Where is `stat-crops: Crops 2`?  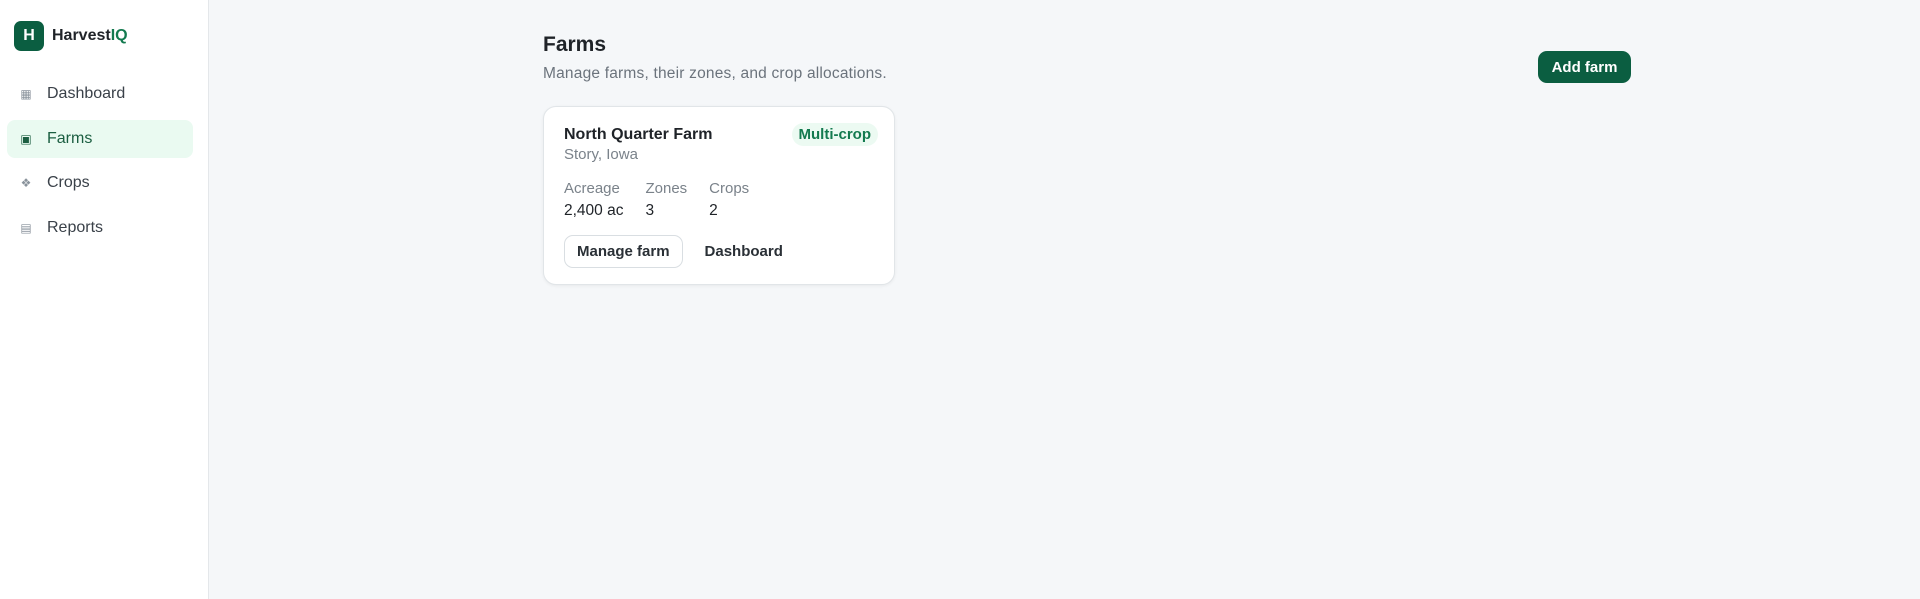 stat-crops: Crops 2 is located at coordinates (729, 200).